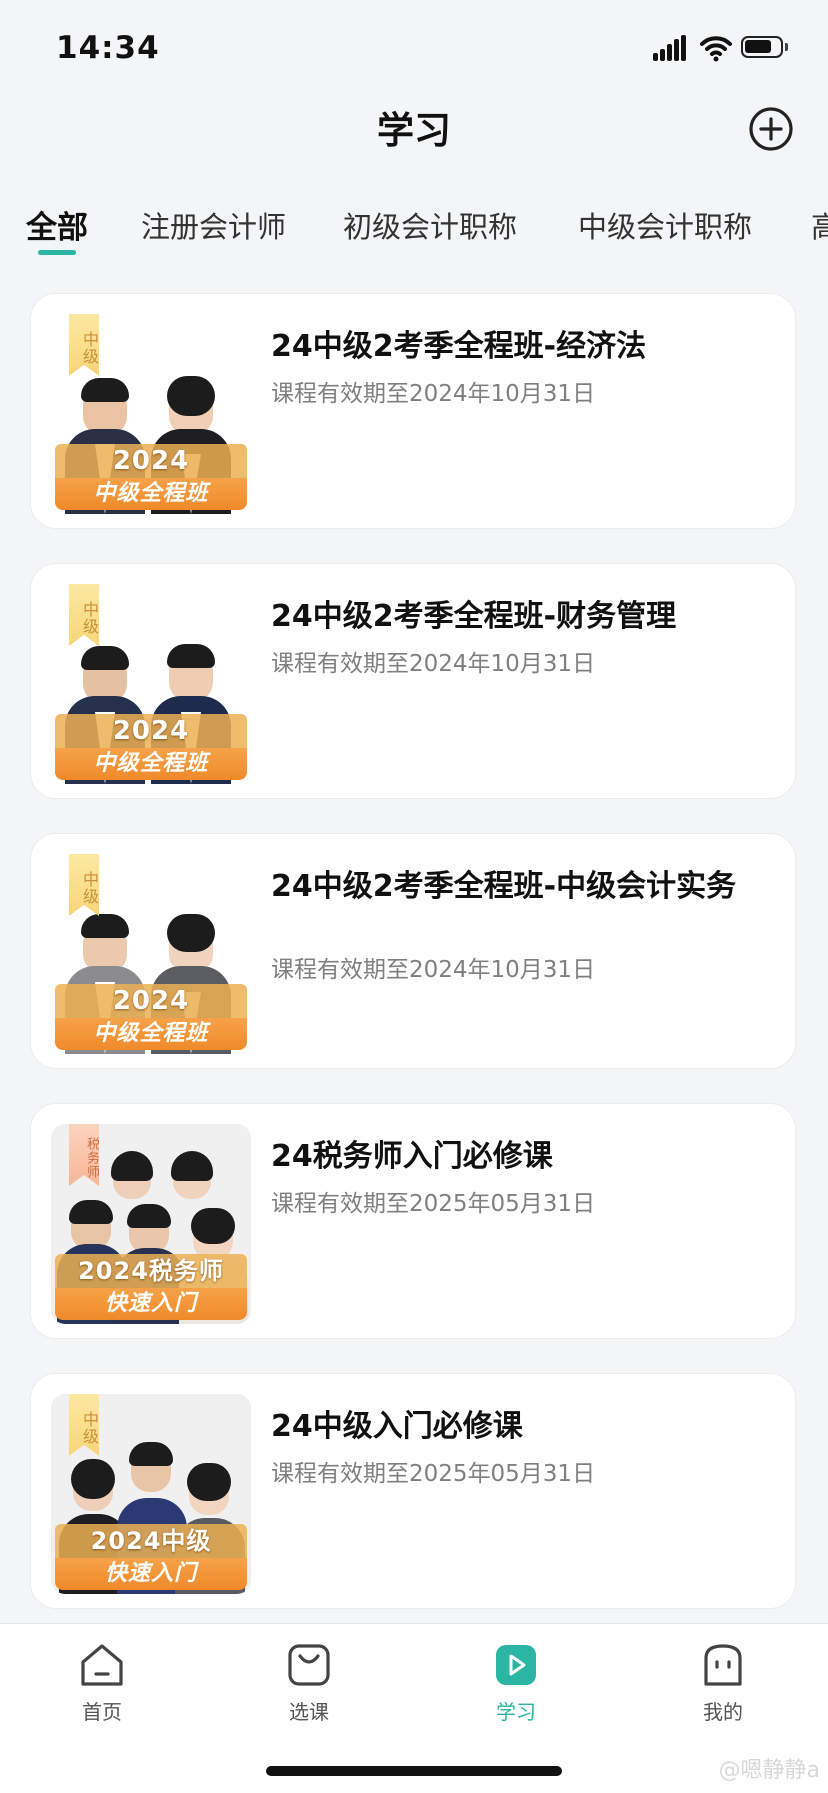 This screenshot has width=828, height=1793. I want to click on thumb-banner-title: 2024税务师, so click(151, 1271).